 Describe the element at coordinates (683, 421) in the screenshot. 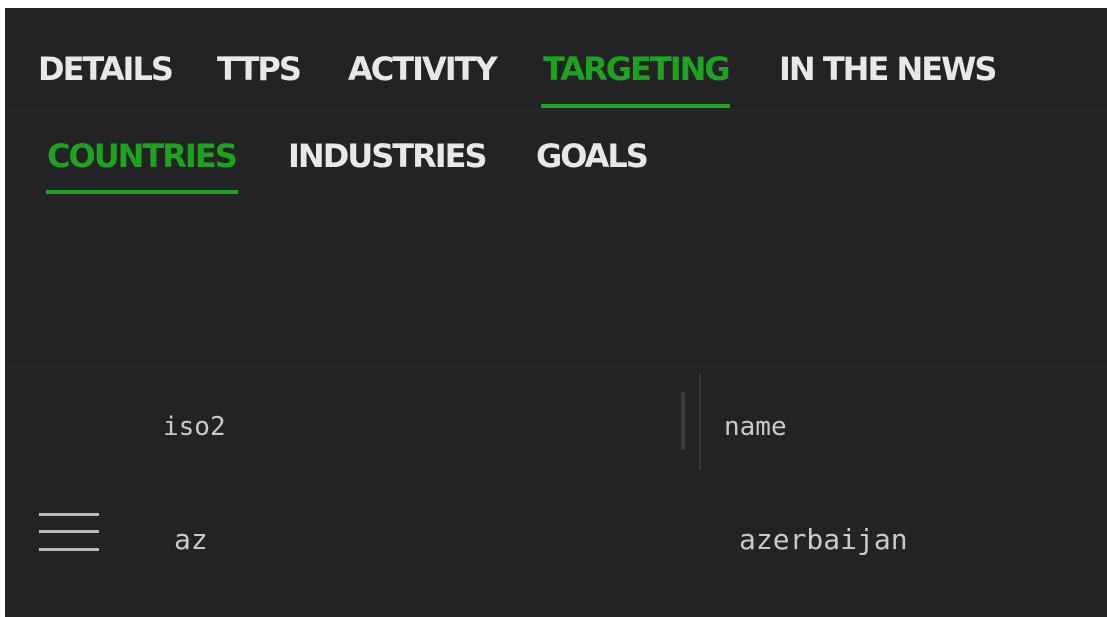

I see `column-resize-handle` at that location.